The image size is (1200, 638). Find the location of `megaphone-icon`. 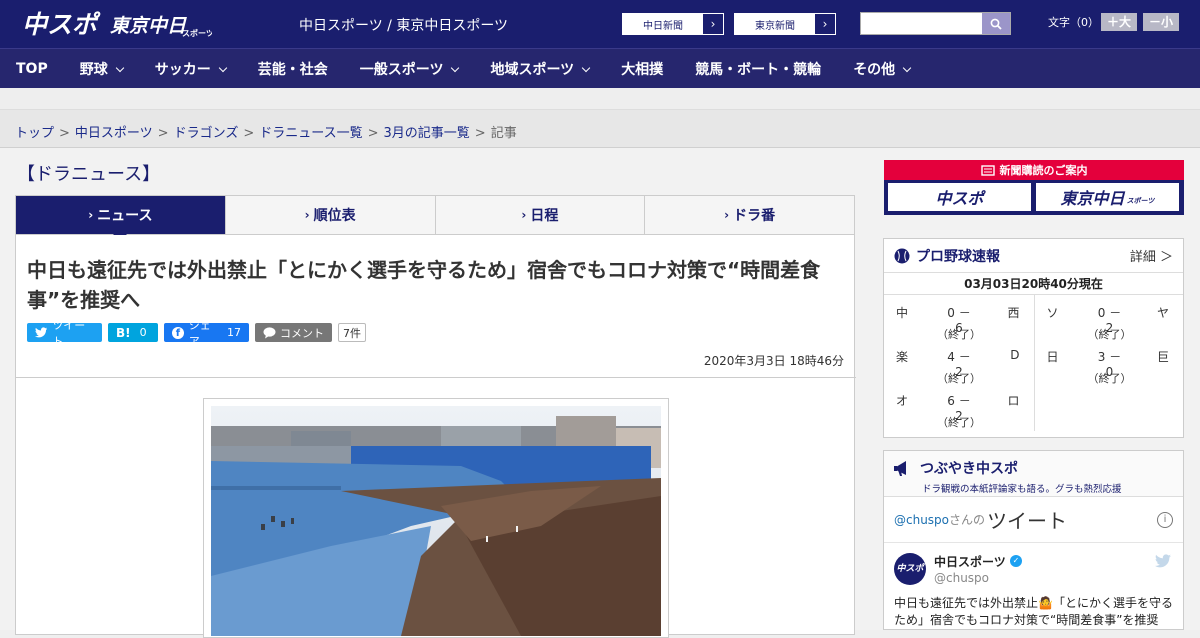

megaphone-icon is located at coordinates (900, 468).